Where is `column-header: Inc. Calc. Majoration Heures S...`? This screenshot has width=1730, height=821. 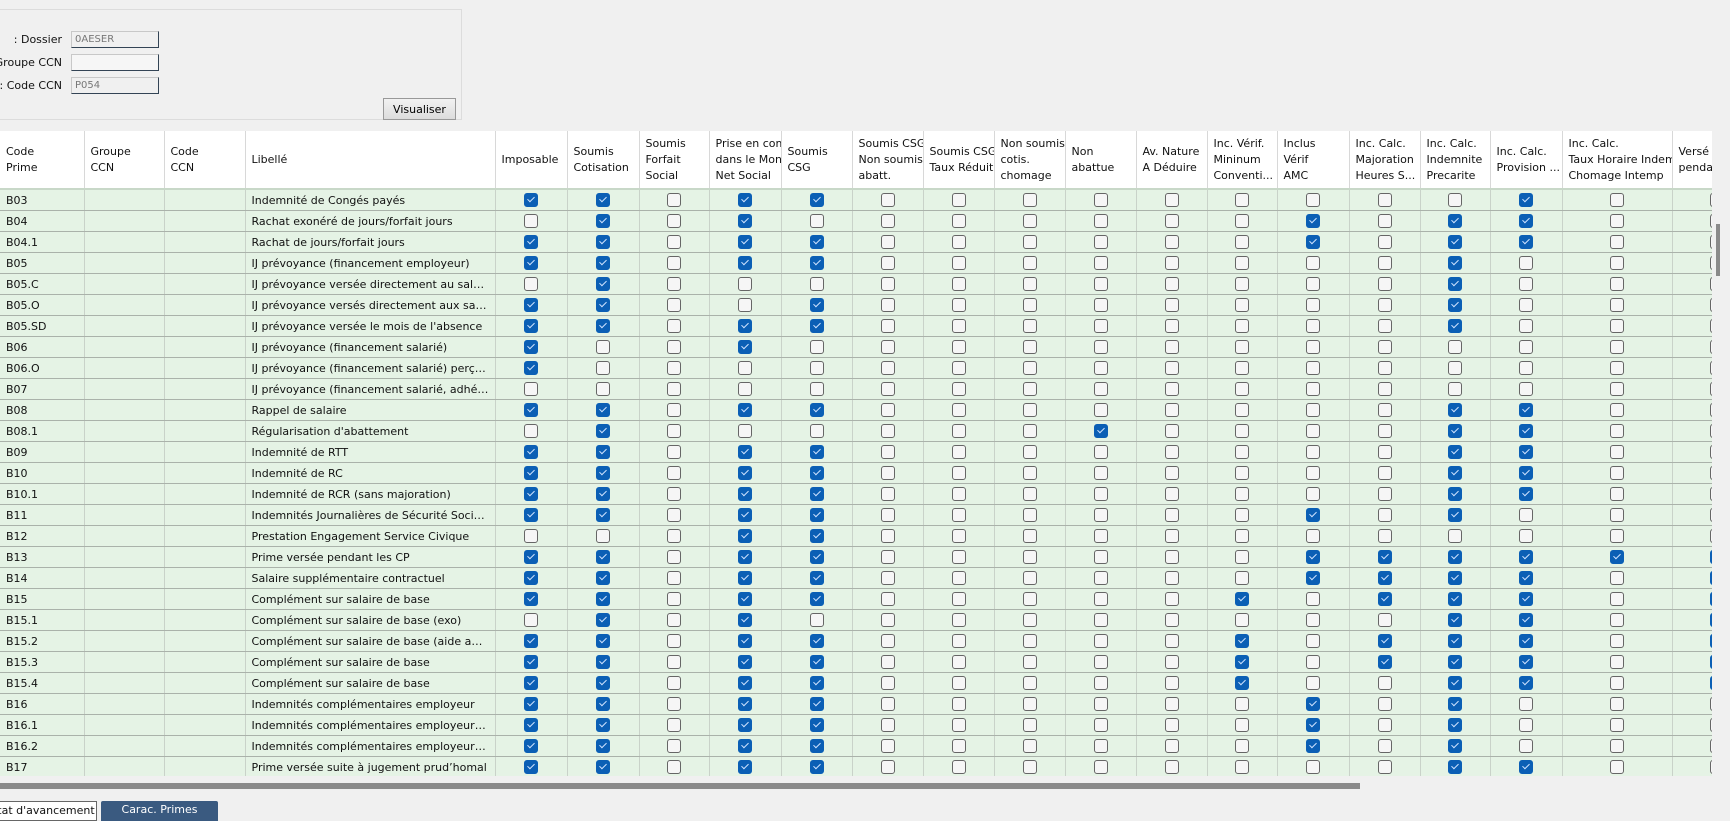 column-header: Inc. Calc. Majoration Heures S... is located at coordinates (1385, 160).